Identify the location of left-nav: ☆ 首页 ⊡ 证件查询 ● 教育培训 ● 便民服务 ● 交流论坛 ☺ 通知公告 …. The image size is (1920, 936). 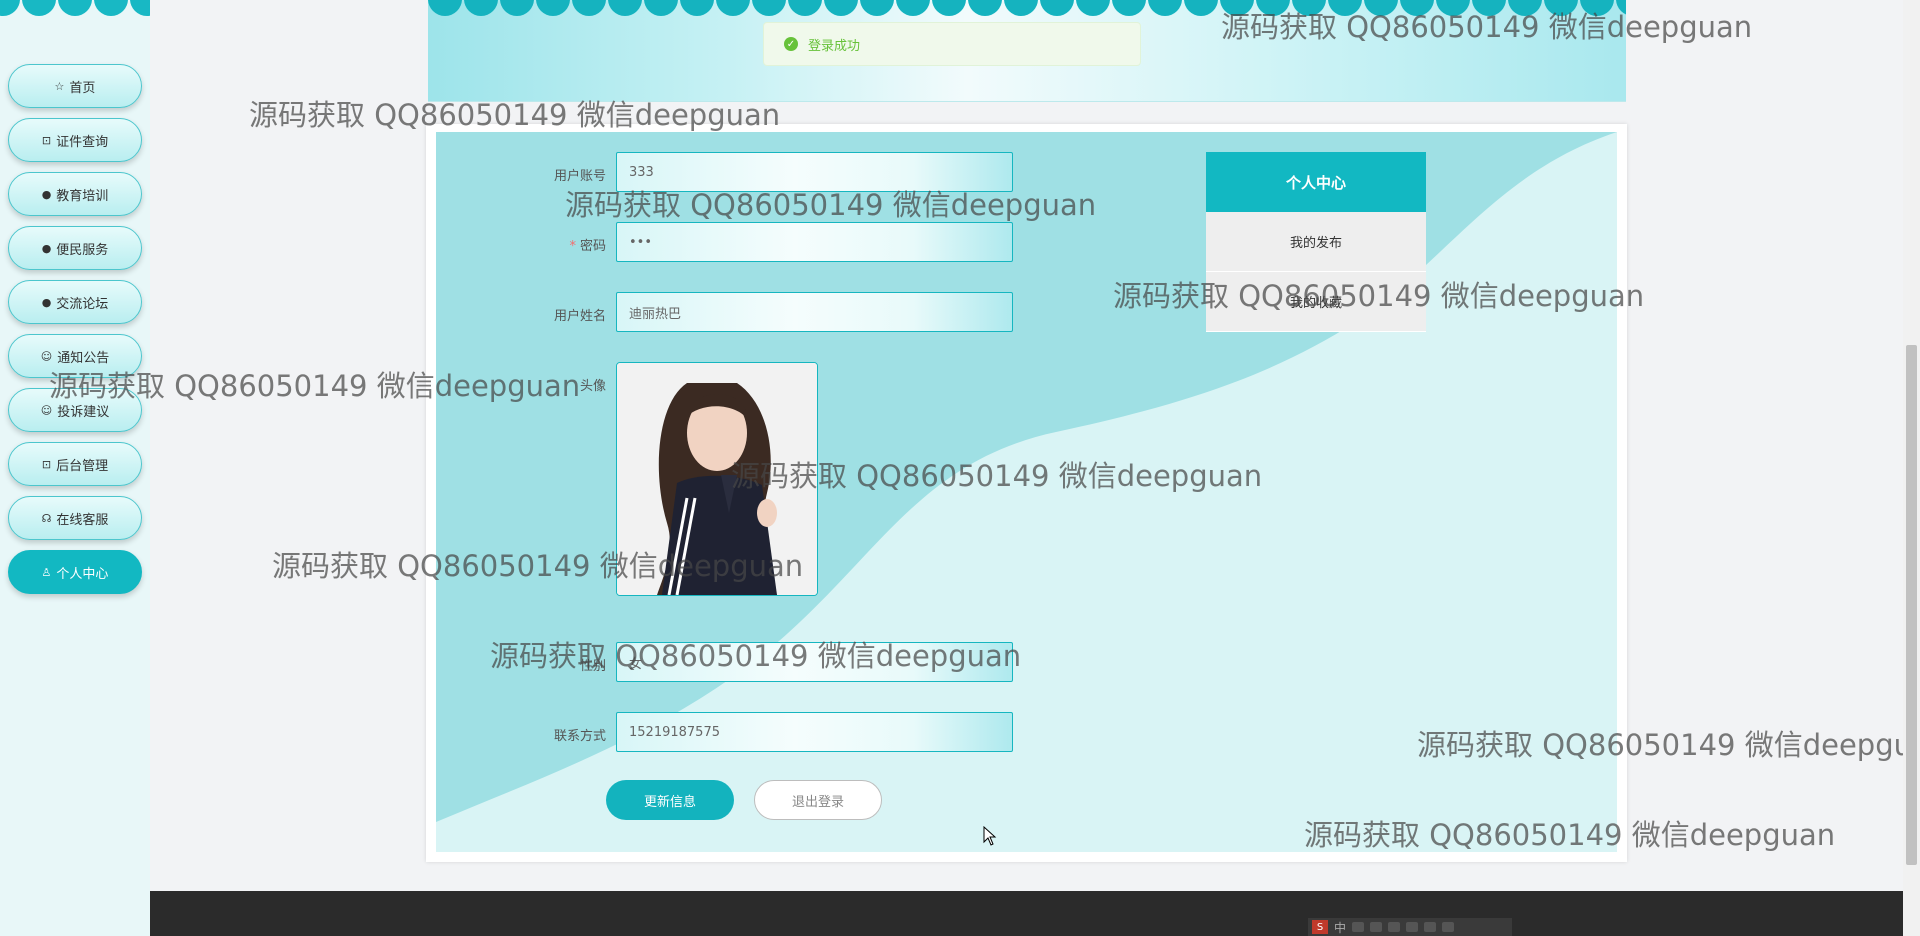
(75, 468).